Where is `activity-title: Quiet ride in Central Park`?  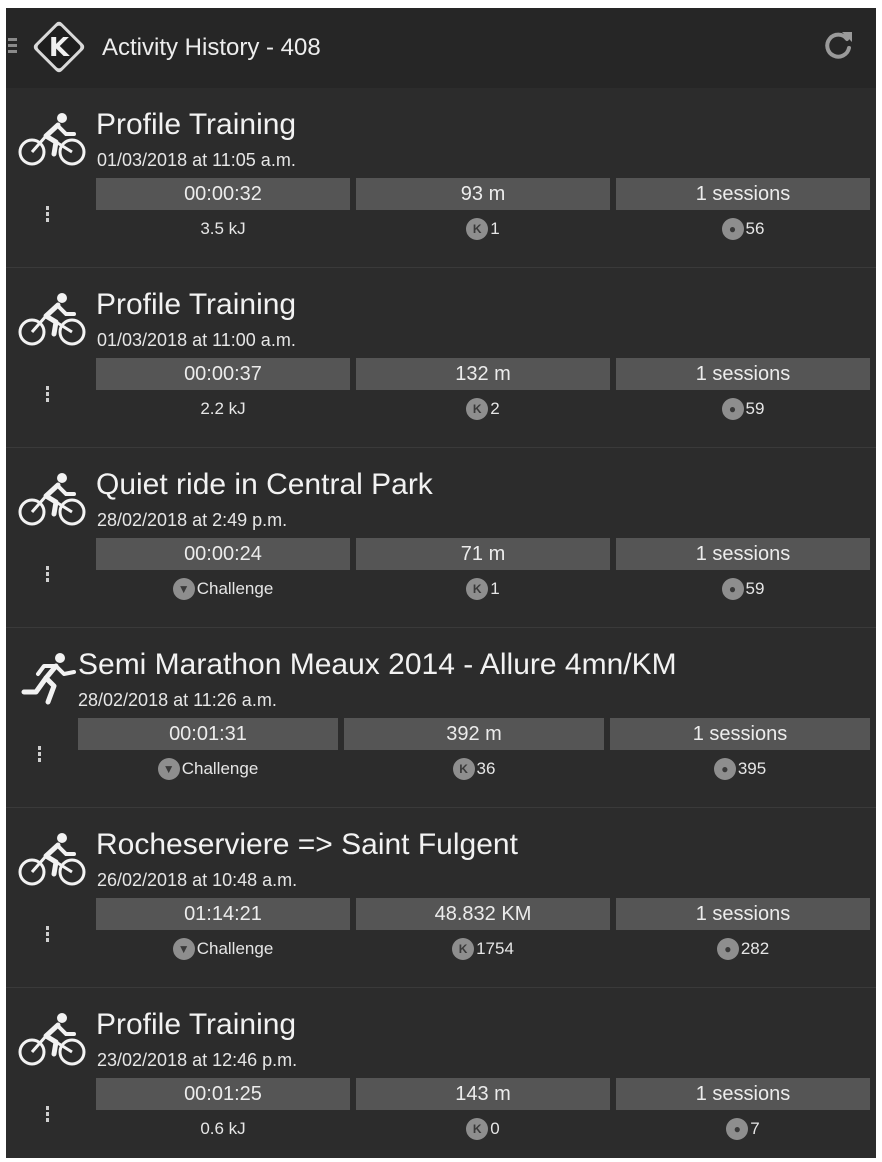 activity-title: Quiet ride in Central Park is located at coordinates (264, 484).